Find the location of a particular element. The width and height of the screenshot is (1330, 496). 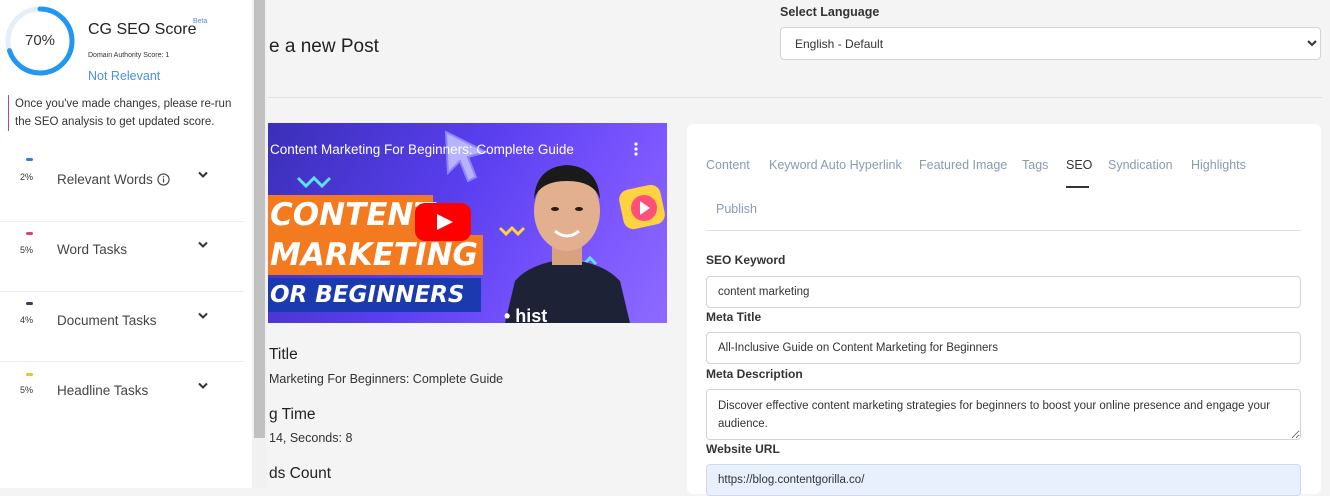

play-button-icon is located at coordinates (443, 222).